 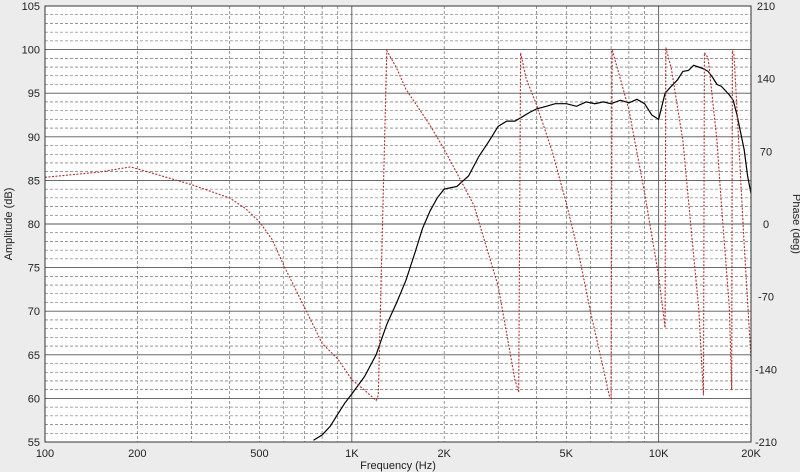 I want to click on y-tick-labels: 55 60 65 70 75 80 85 90 95 100 105, so click(x=31, y=225).